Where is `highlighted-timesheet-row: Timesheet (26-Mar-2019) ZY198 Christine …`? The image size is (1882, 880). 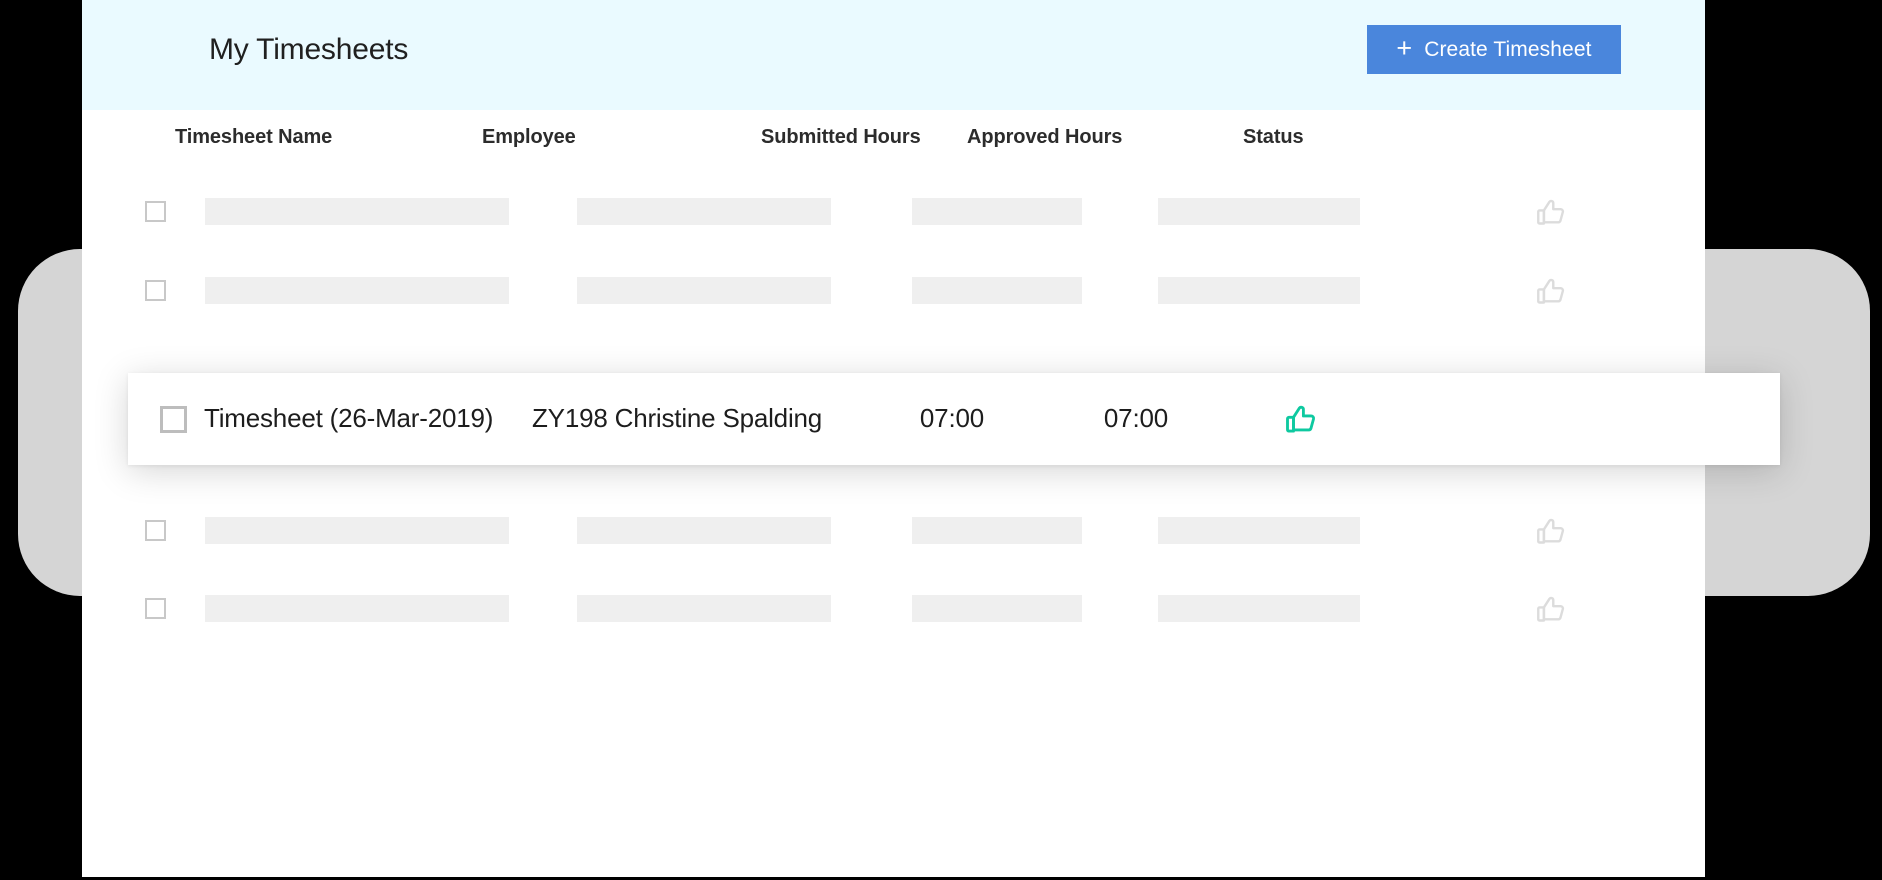 highlighted-timesheet-row: Timesheet (26-Mar-2019) ZY198 Christine … is located at coordinates (954, 419).